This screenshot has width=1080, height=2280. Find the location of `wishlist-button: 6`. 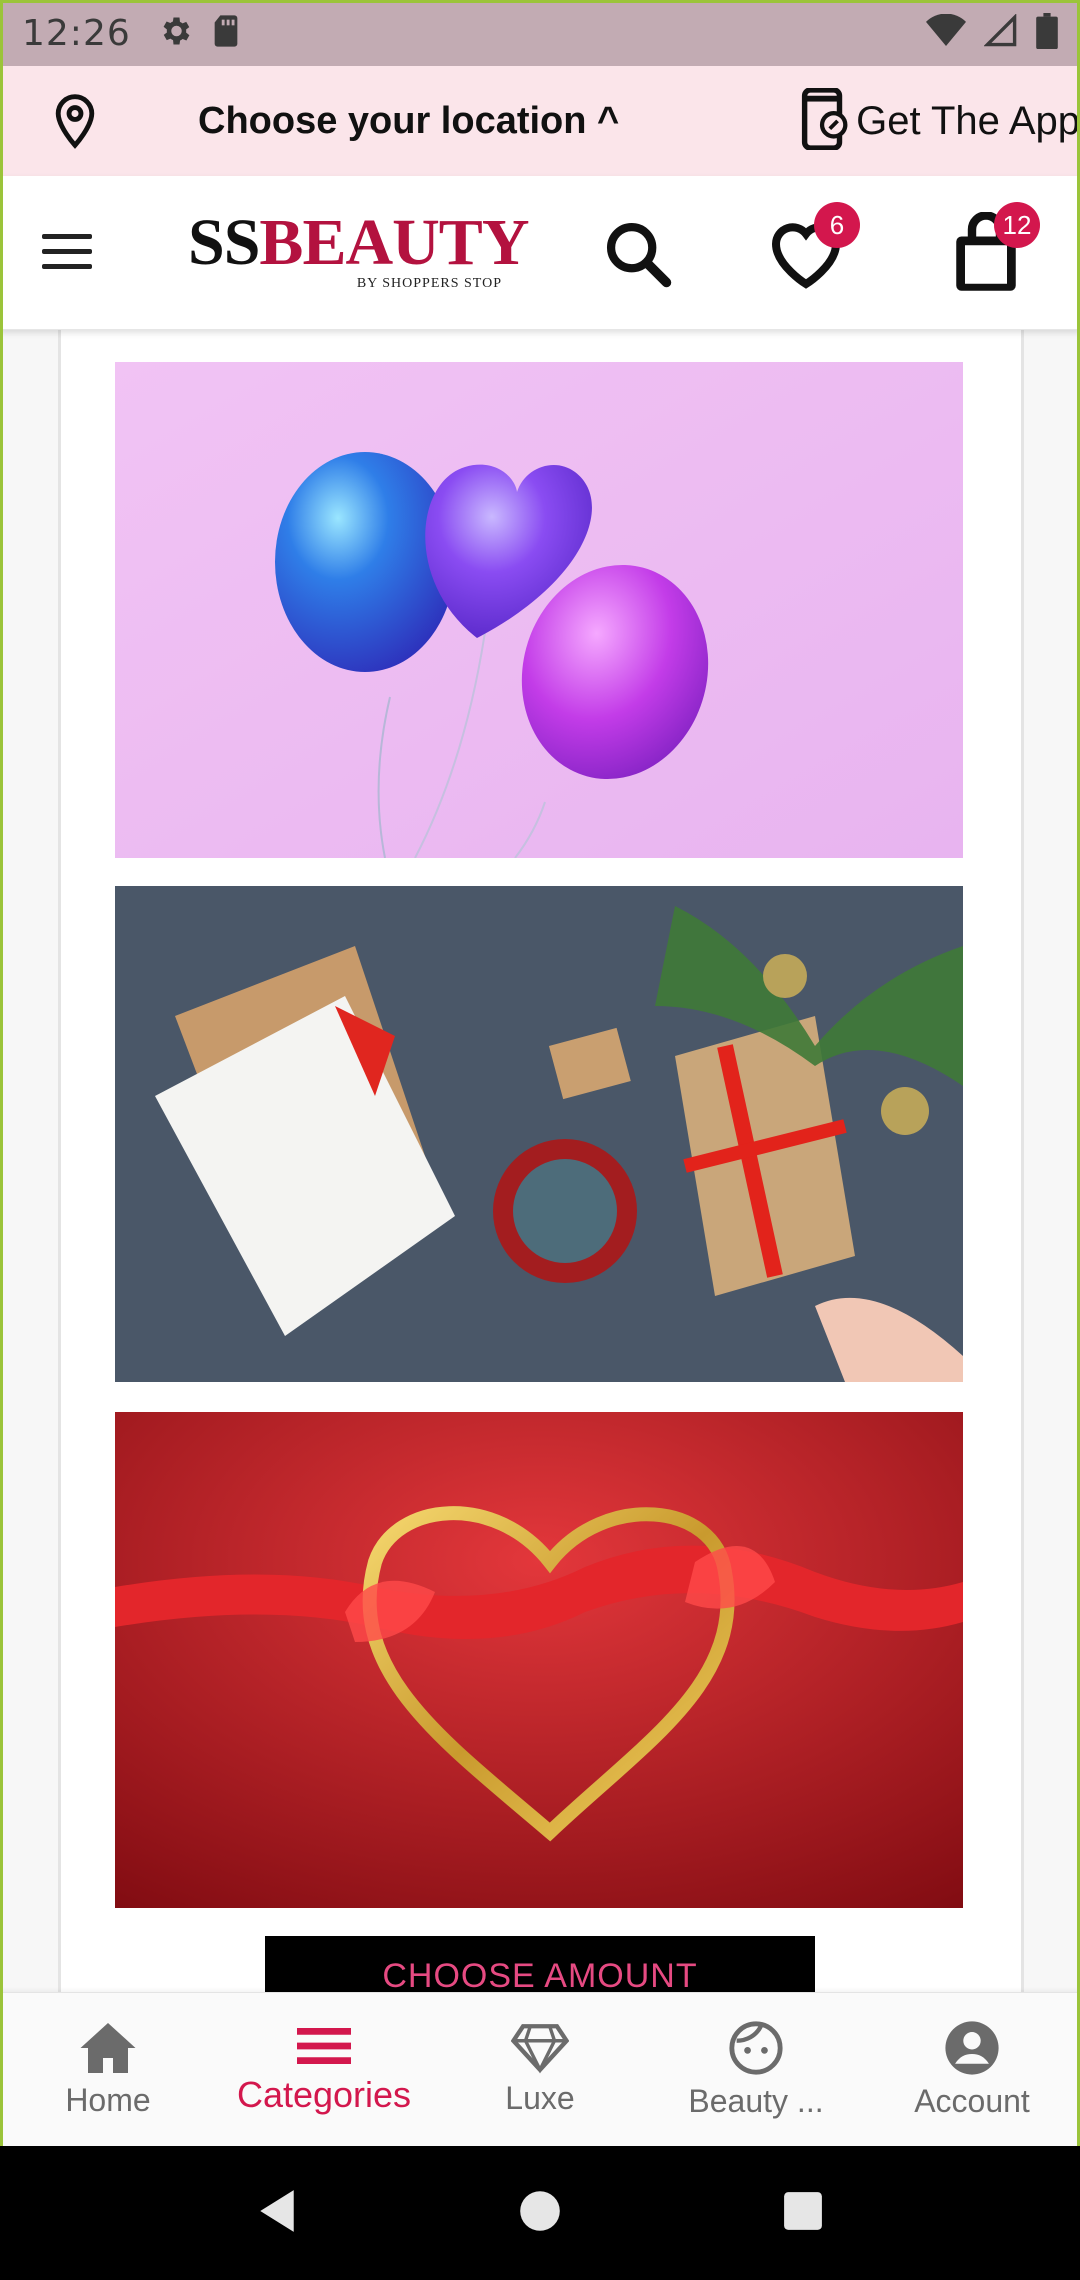

wishlist-button: 6 is located at coordinates (813, 249).